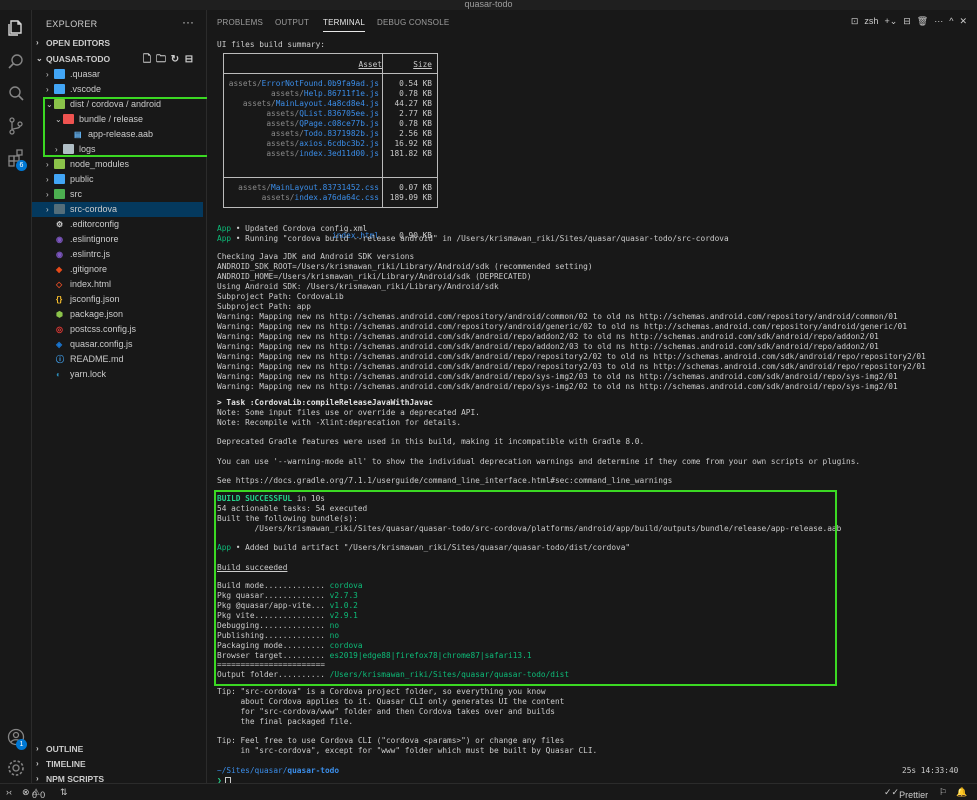 The width and height of the screenshot is (977, 800). I want to click on file-item: ◐ yarn.lock, so click(117, 374).